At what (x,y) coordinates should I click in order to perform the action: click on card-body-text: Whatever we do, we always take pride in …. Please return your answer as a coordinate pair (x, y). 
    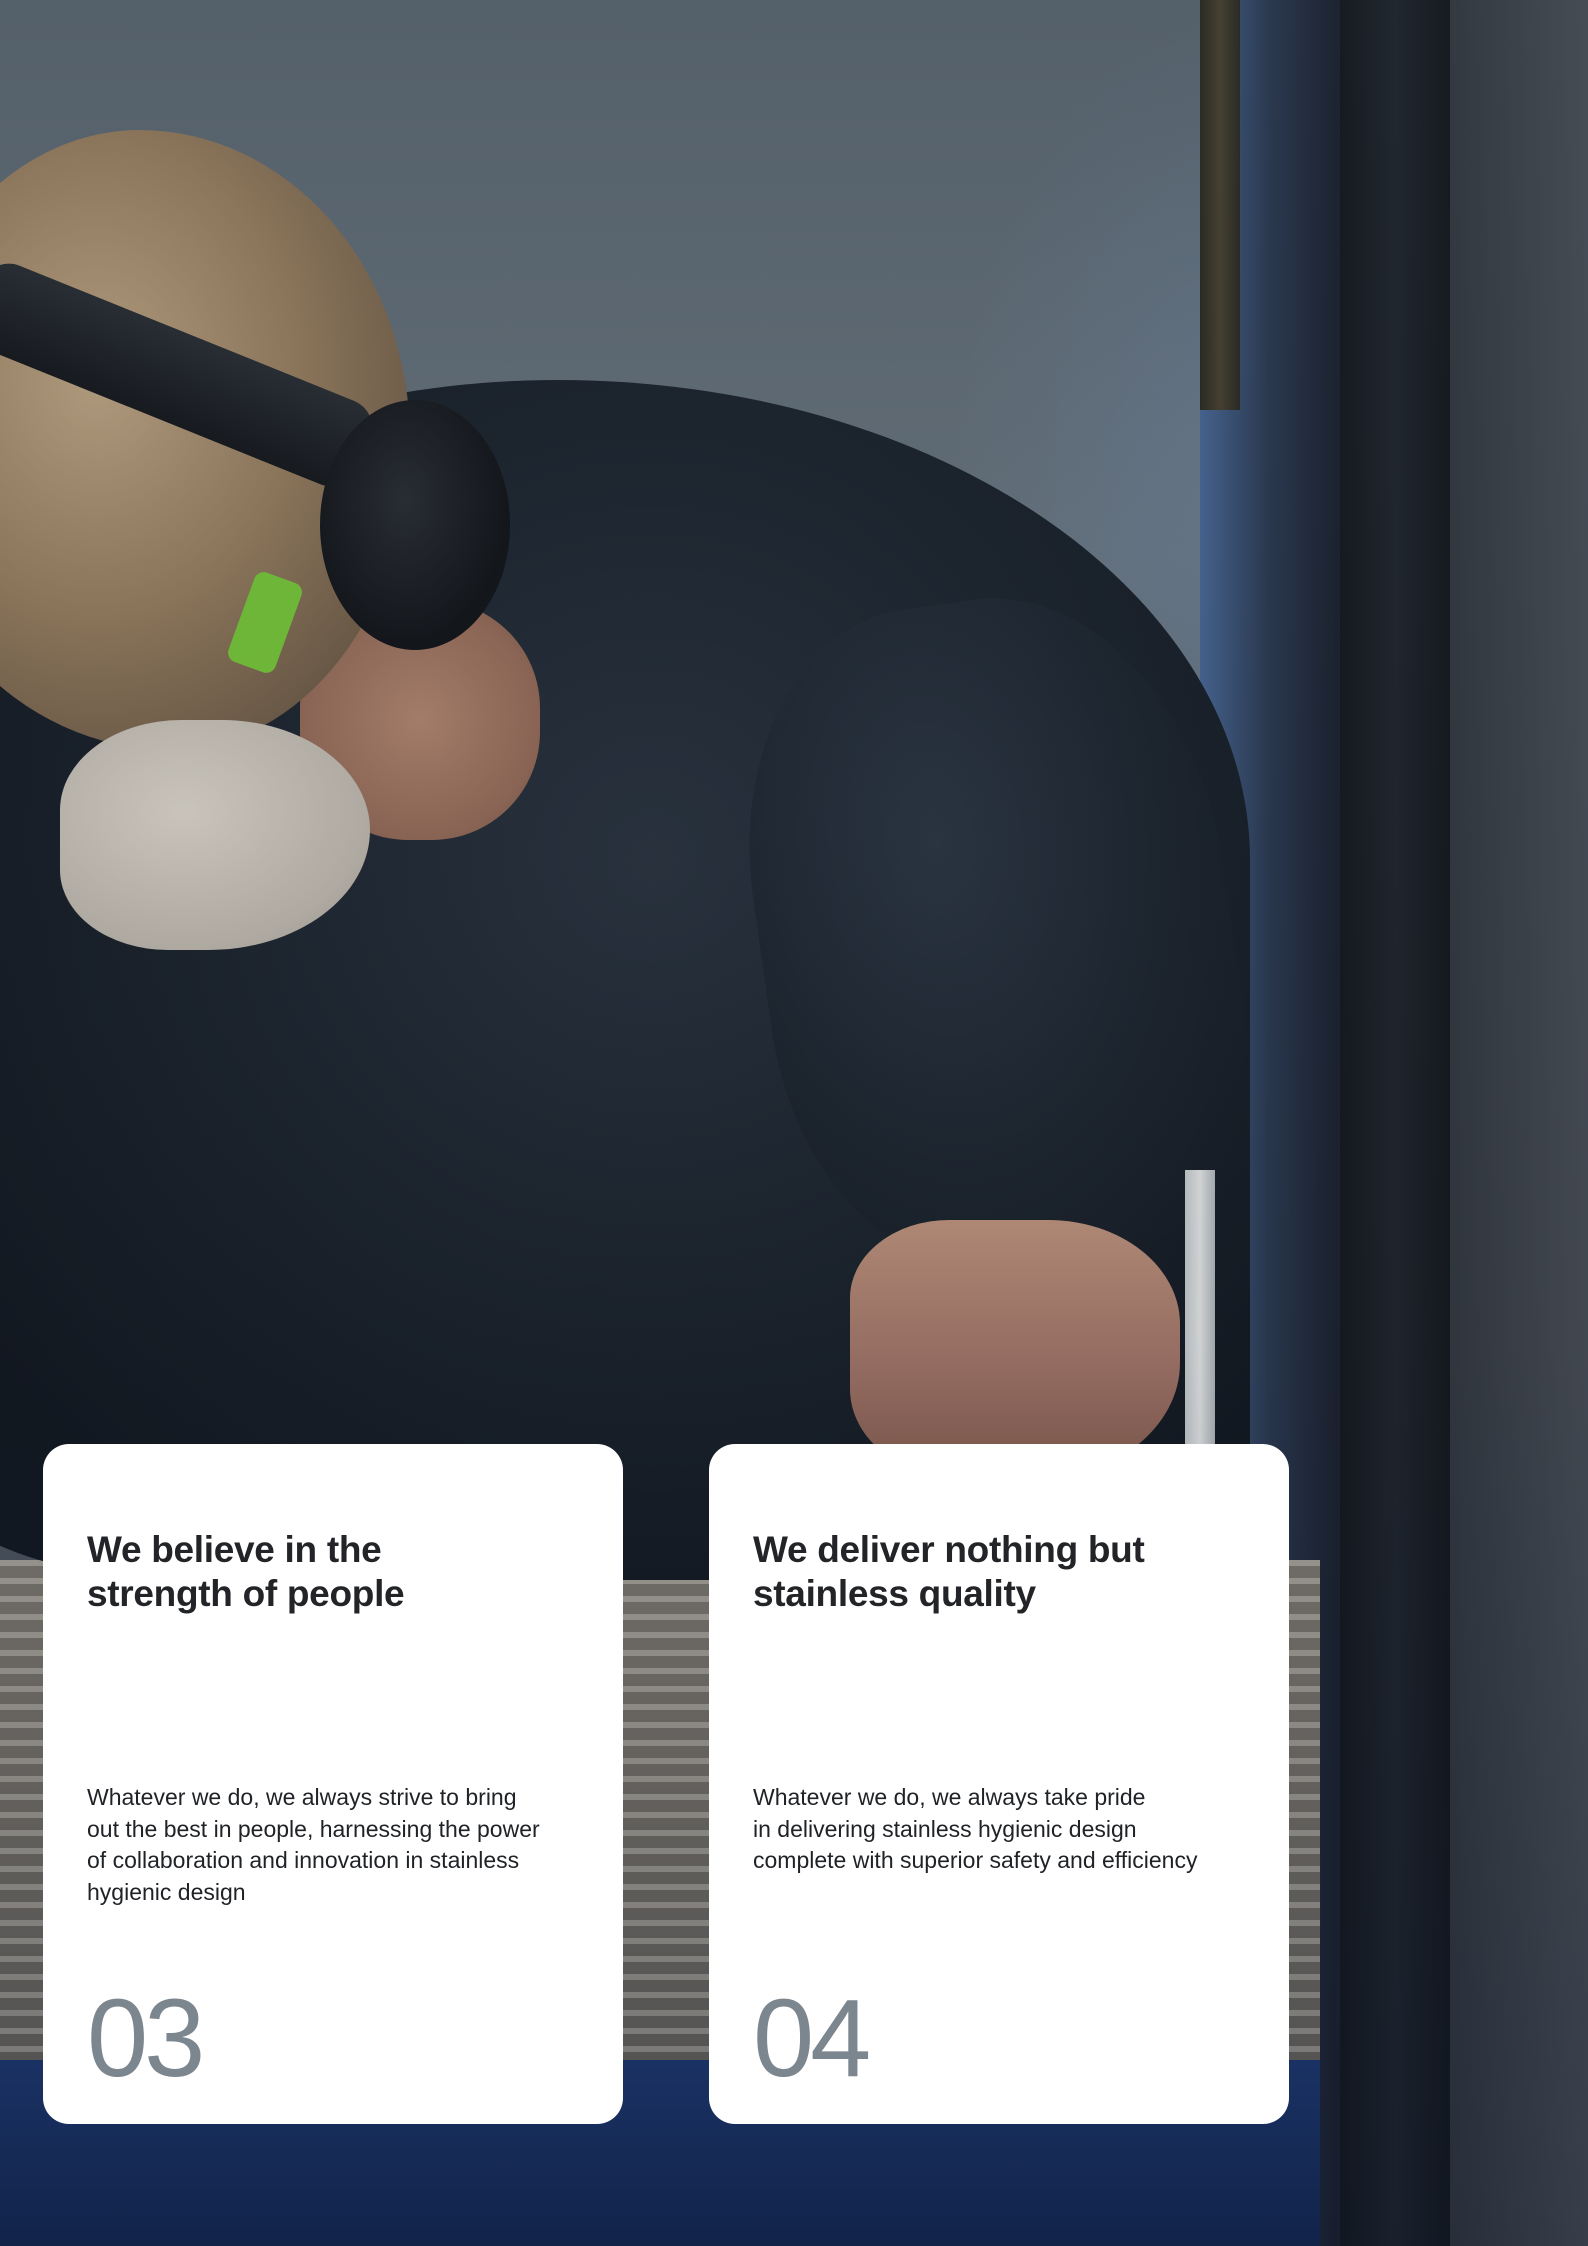
    Looking at the image, I should click on (975, 1828).